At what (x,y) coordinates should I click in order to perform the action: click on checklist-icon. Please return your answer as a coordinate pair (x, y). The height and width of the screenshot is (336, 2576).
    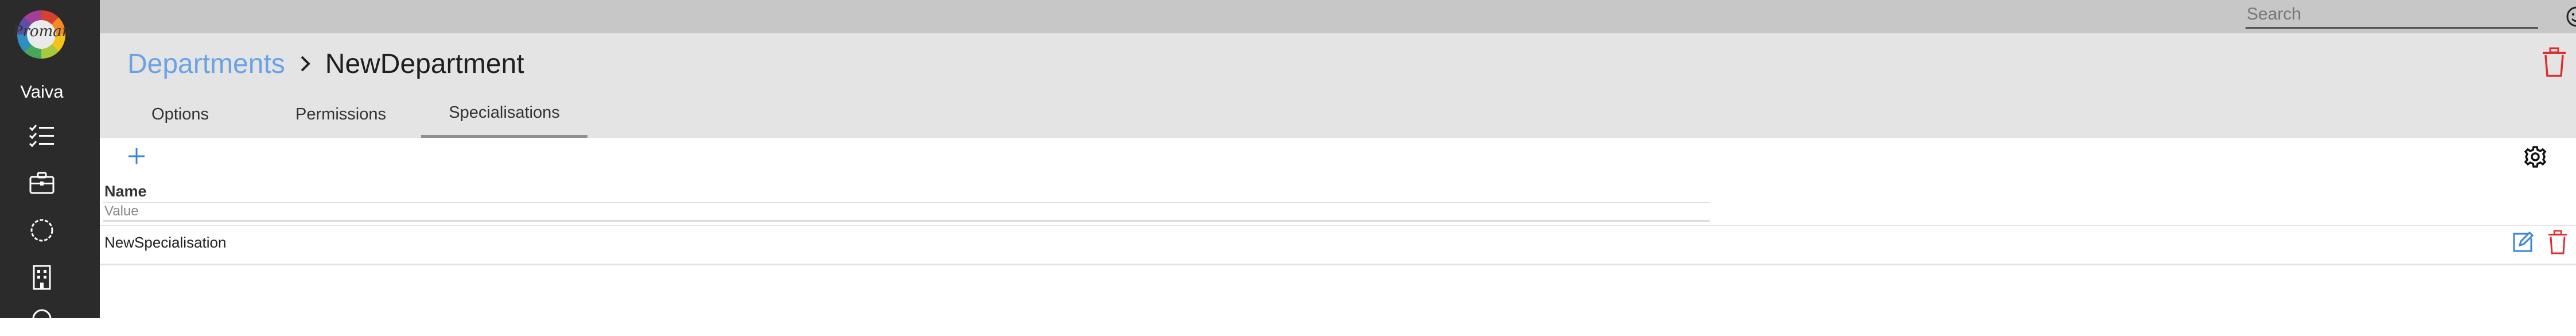
    Looking at the image, I should click on (42, 136).